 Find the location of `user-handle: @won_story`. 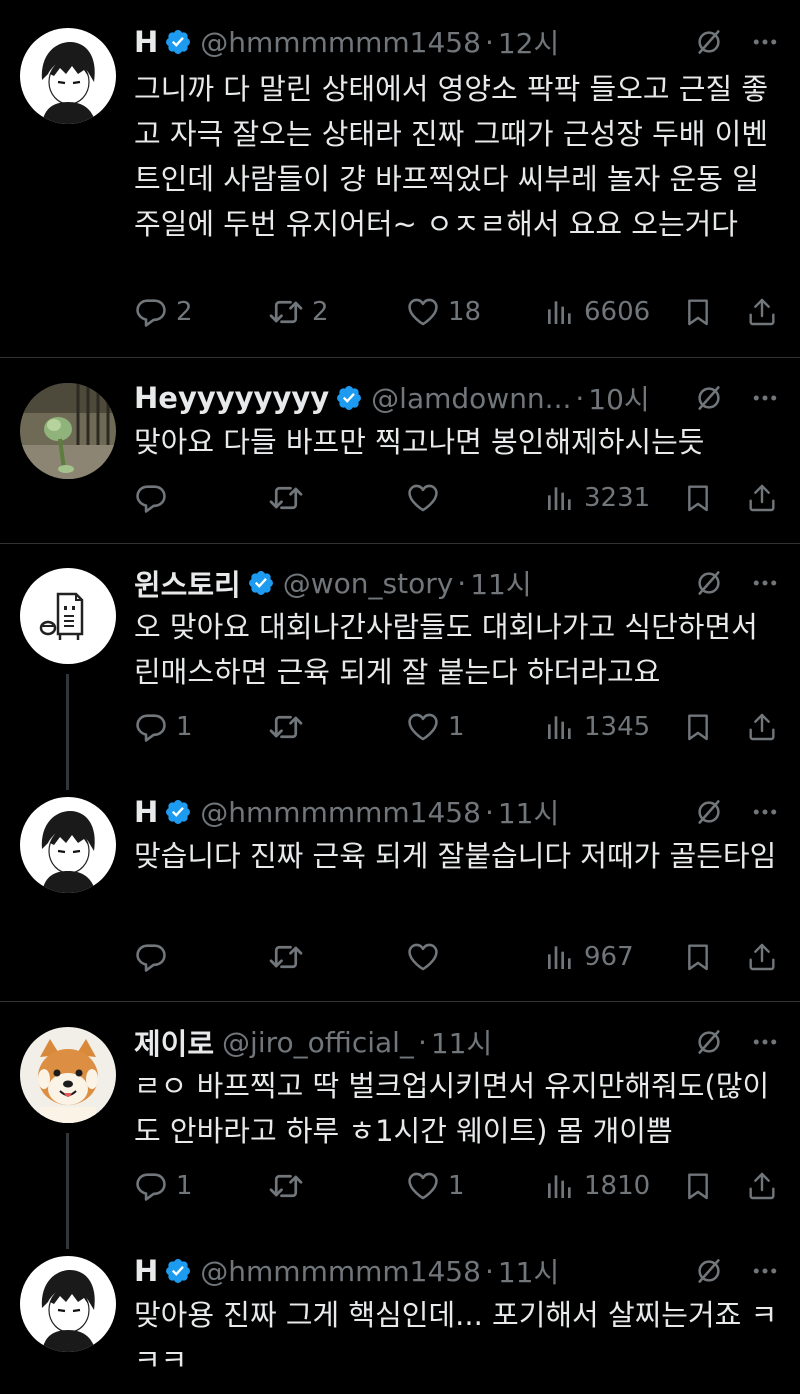

user-handle: @won_story is located at coordinates (368, 583).